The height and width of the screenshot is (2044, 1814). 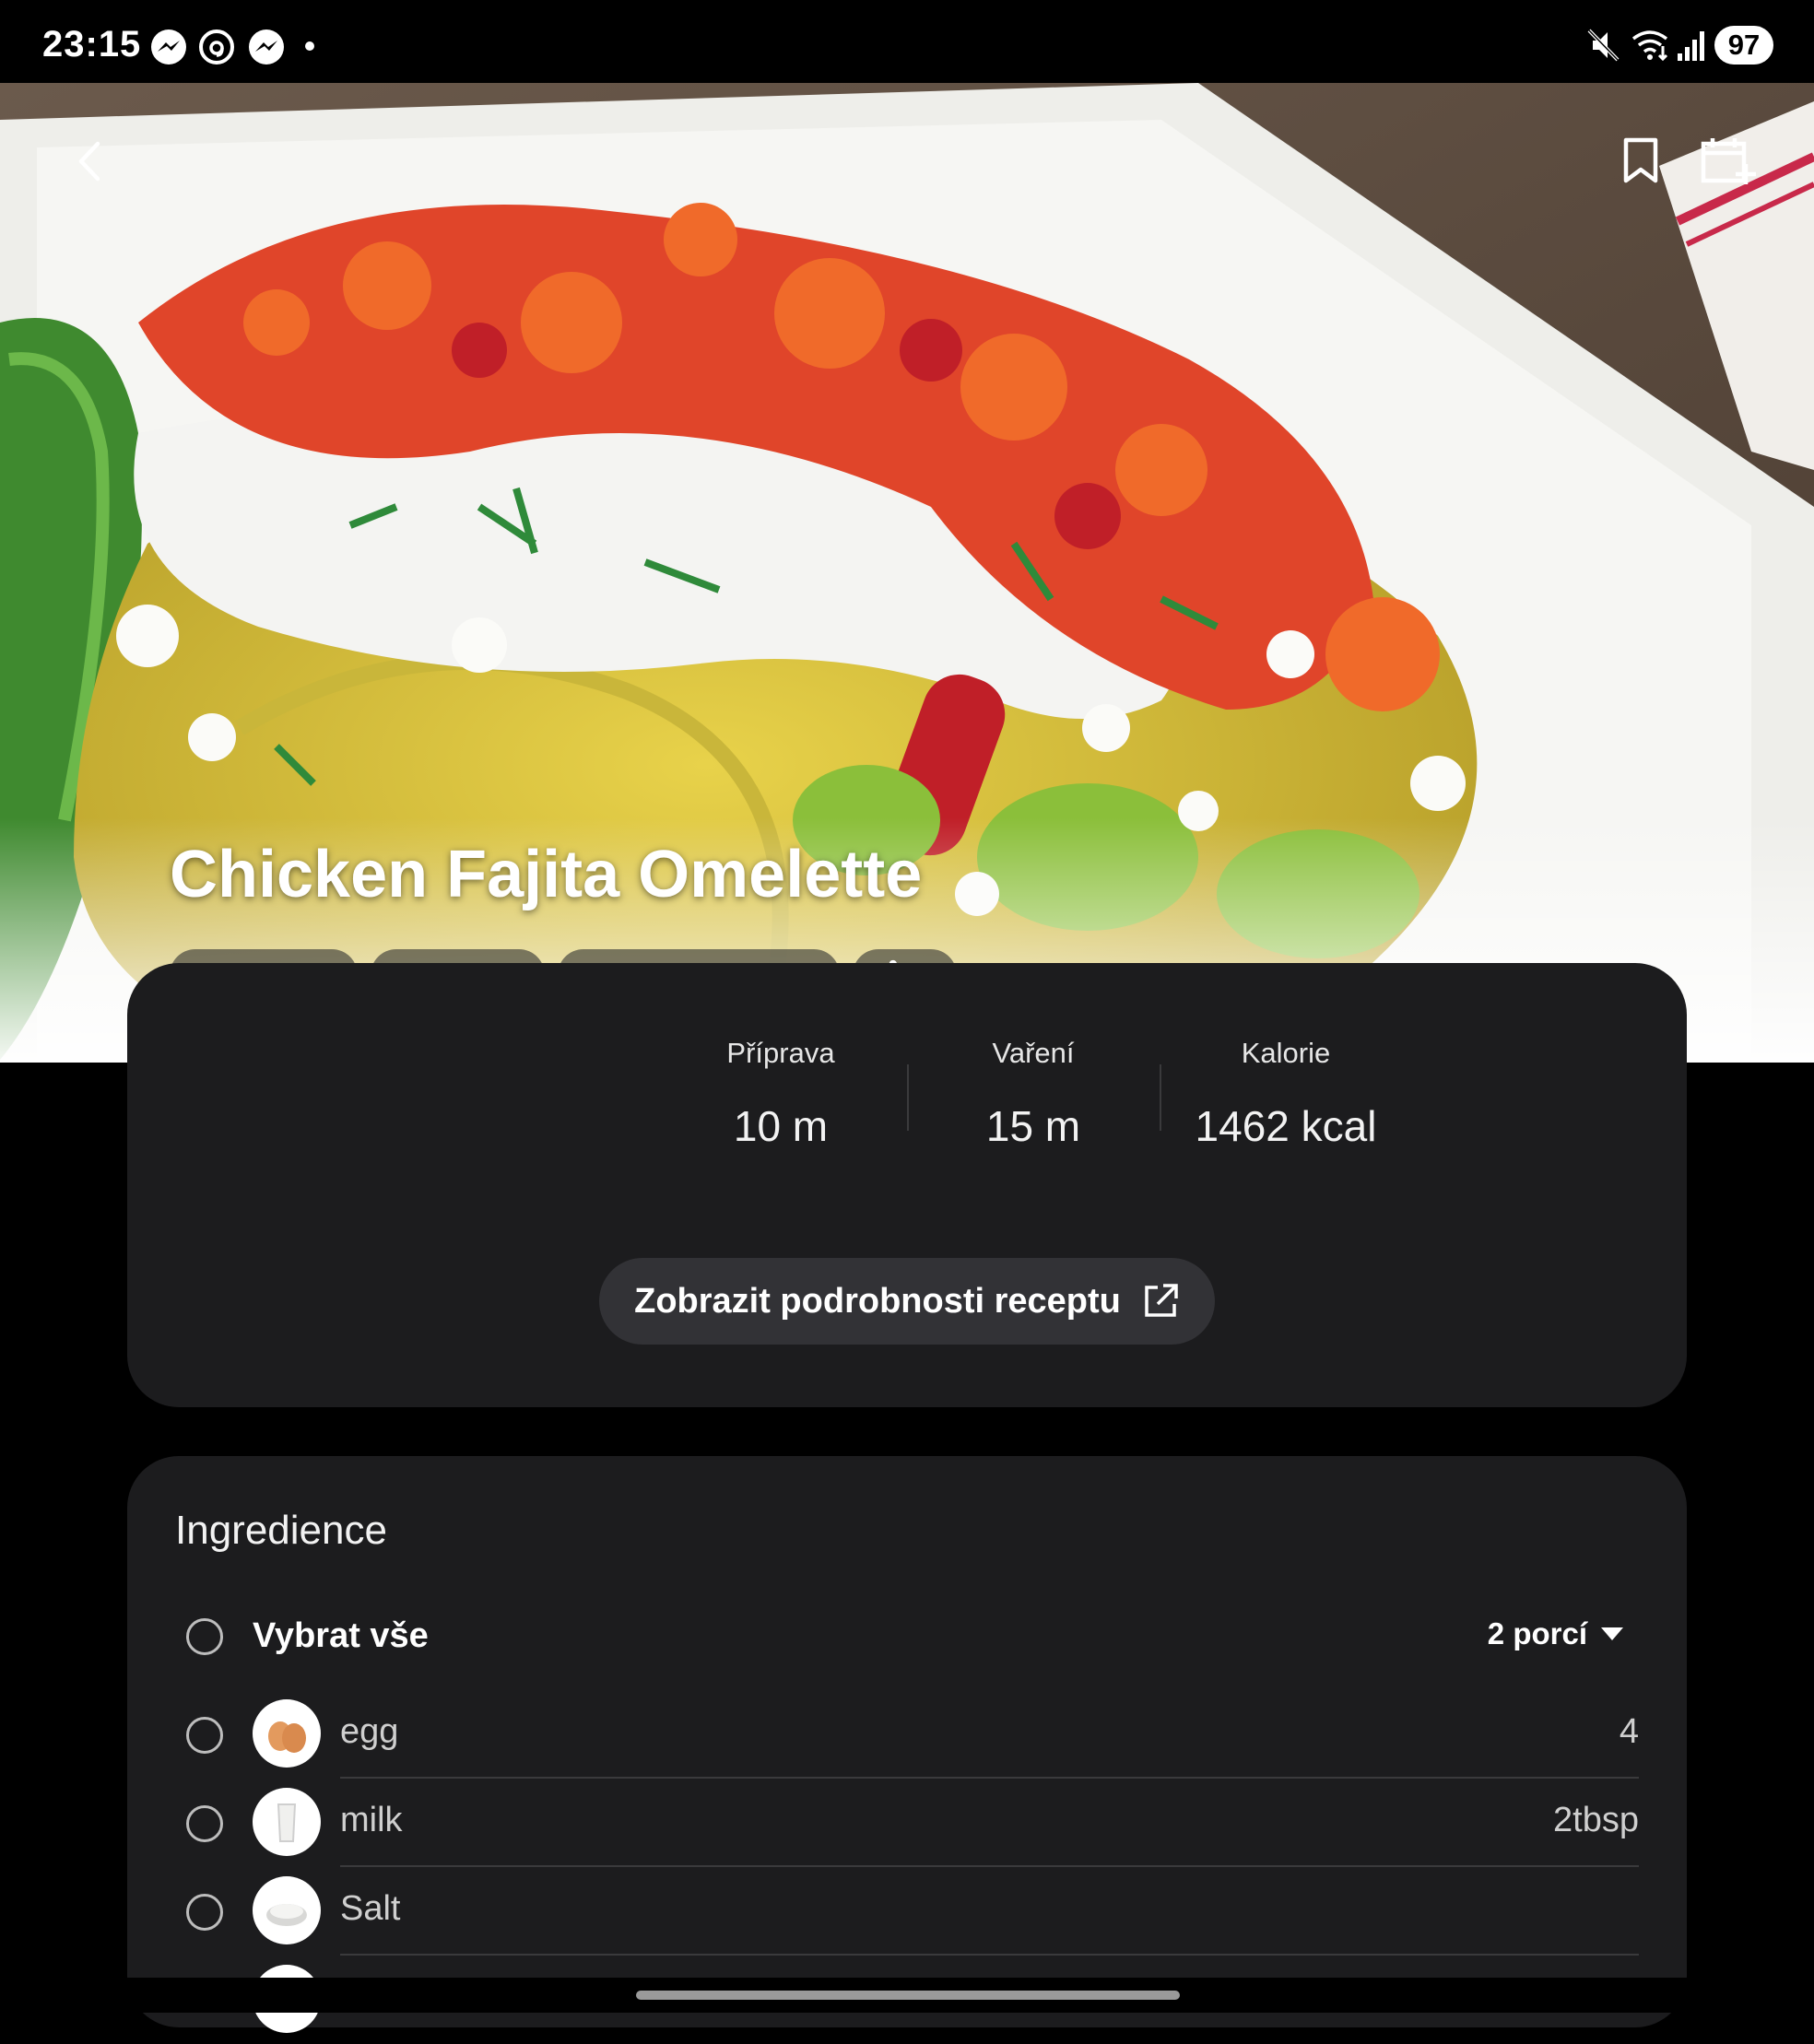 I want to click on stat-calories-label: Kalorie, so click(x=1286, y=1053).